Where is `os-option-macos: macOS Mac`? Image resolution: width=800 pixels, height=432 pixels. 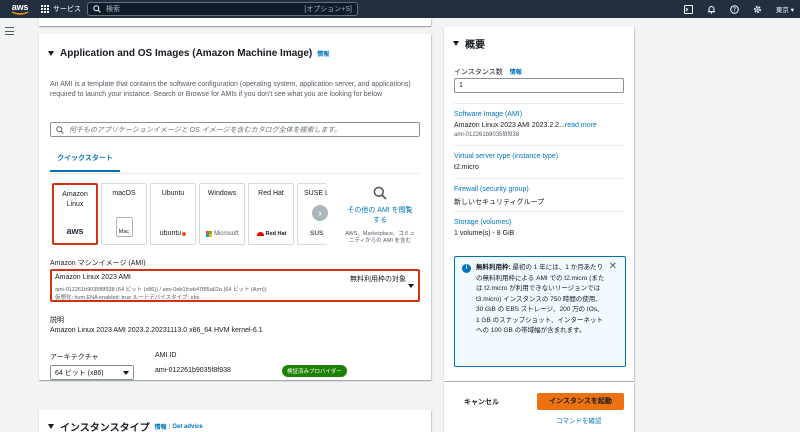
os-option-macos: macOS Mac is located at coordinates (124, 214).